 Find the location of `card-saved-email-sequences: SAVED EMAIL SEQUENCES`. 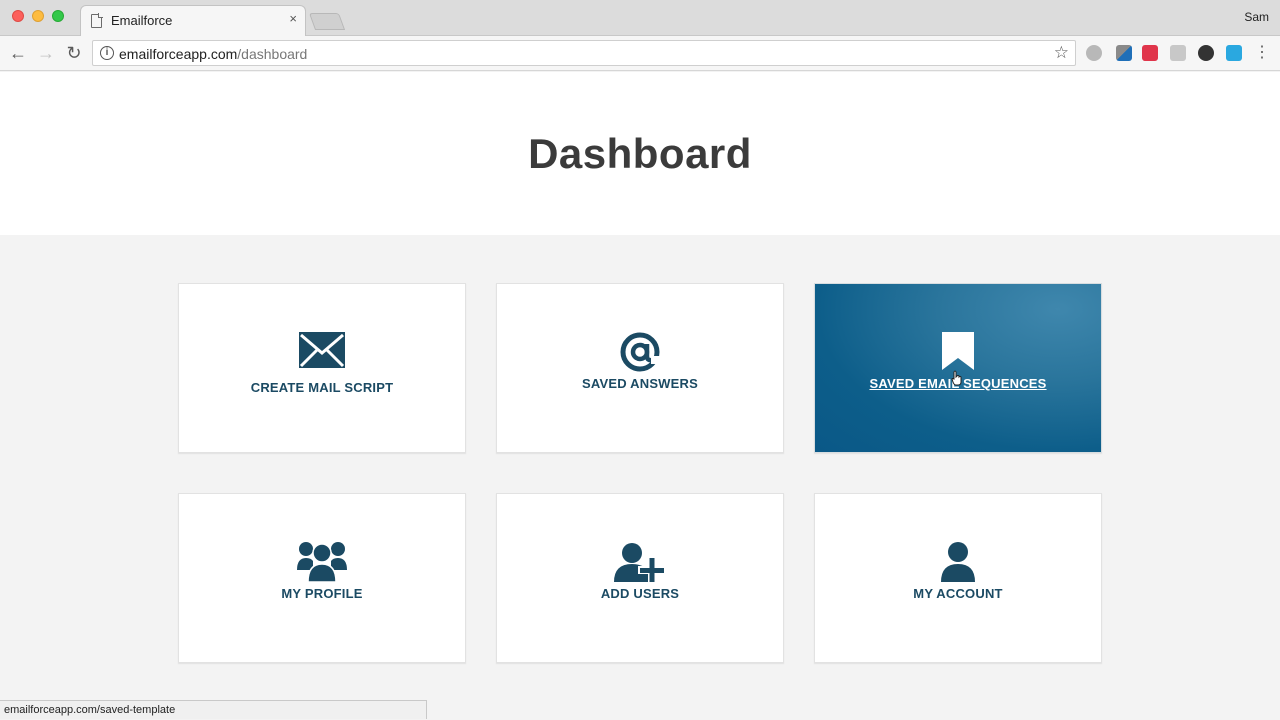

card-saved-email-sequences: SAVED EMAIL SEQUENCES is located at coordinates (958, 368).